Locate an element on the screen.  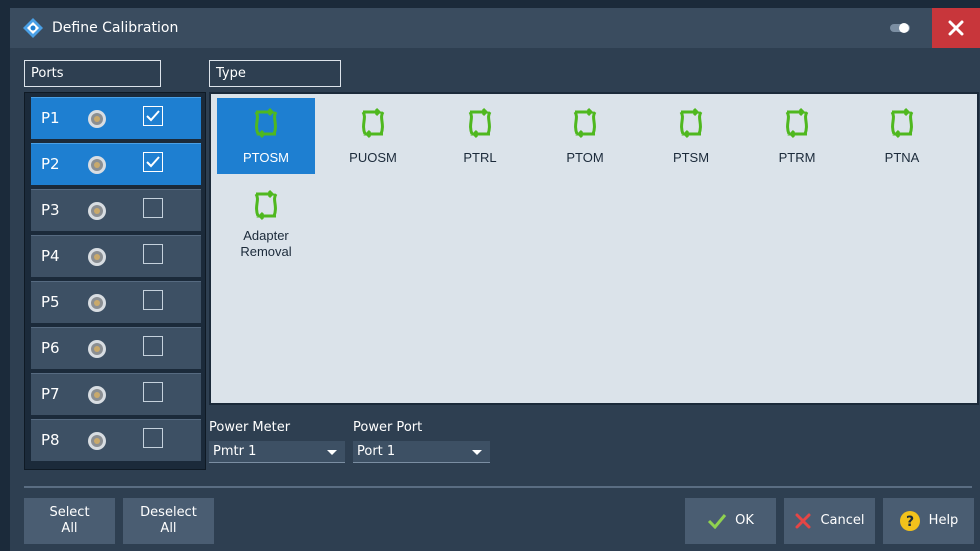
port-label: P6 is located at coordinates (50, 348).